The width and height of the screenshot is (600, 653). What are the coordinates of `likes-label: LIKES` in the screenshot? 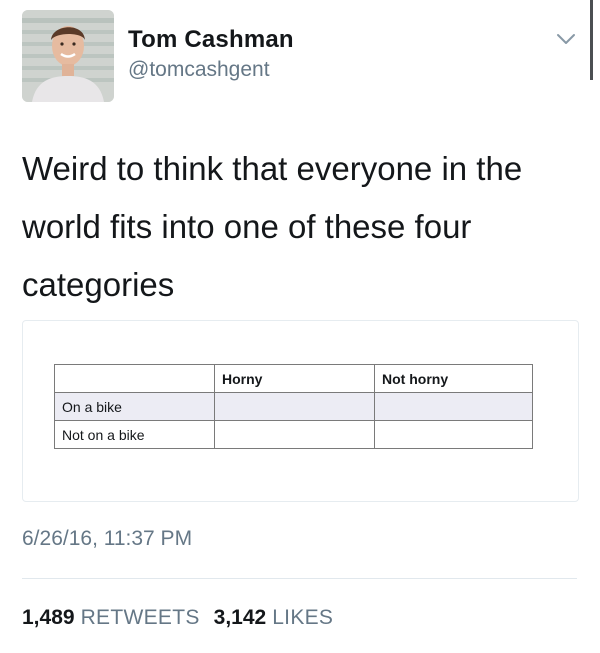 It's located at (303, 617).